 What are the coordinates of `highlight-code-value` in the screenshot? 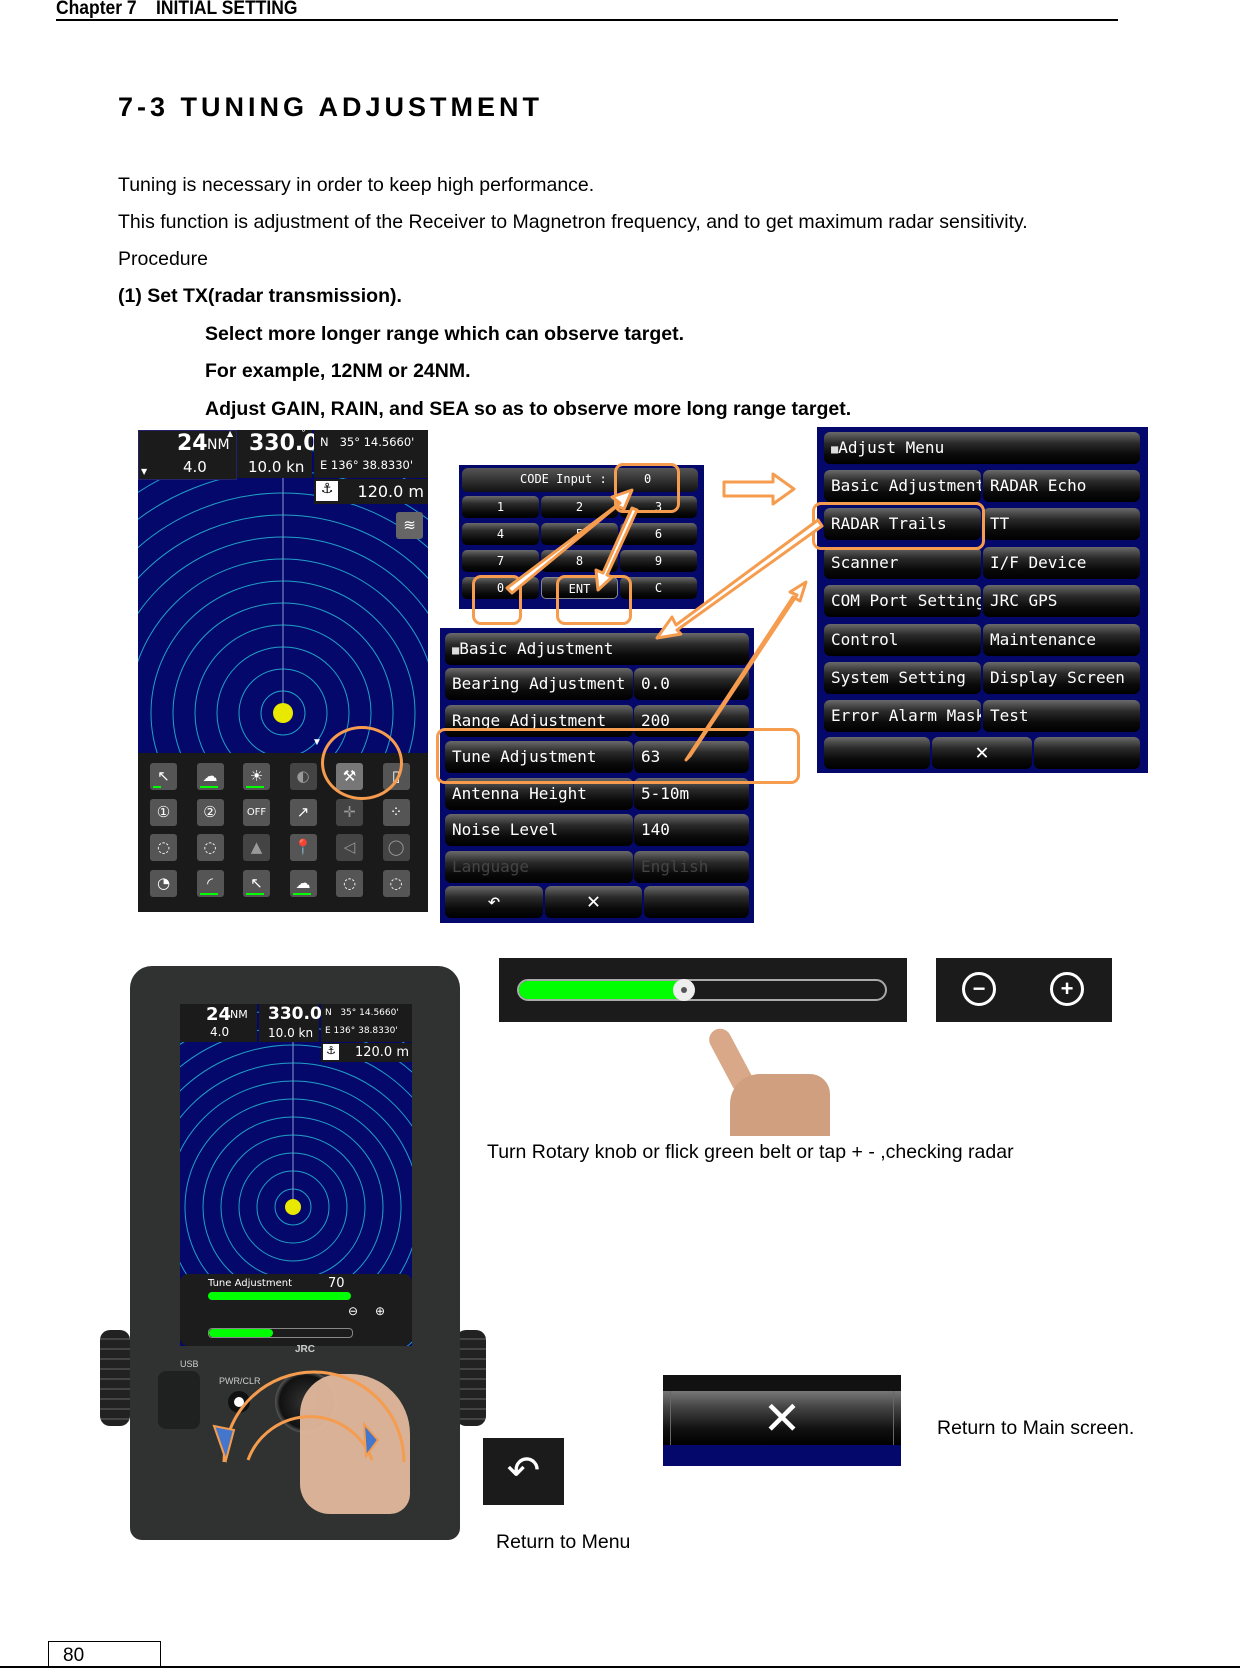 It's located at (647, 488).